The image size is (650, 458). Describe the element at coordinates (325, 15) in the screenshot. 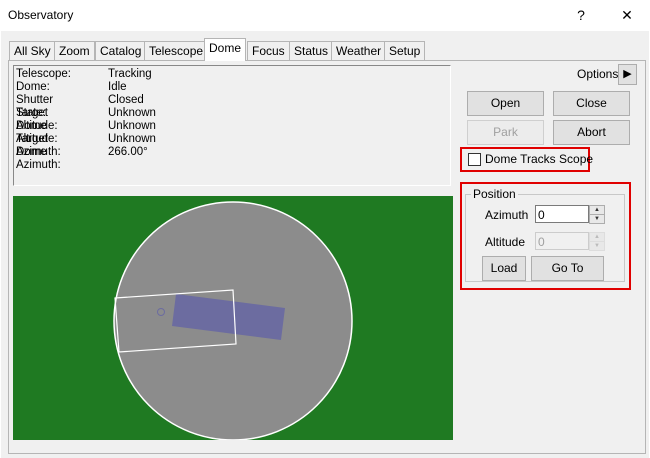

I see `title-bar: Observatory ? ✕` at that location.